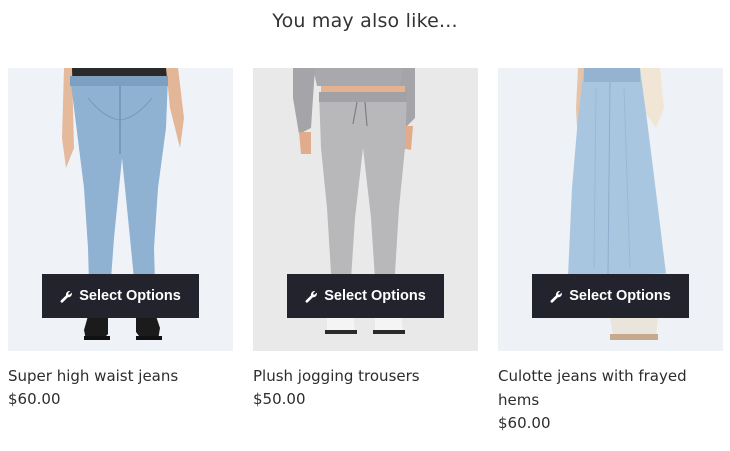  I want to click on product-price: $50.00, so click(279, 399).